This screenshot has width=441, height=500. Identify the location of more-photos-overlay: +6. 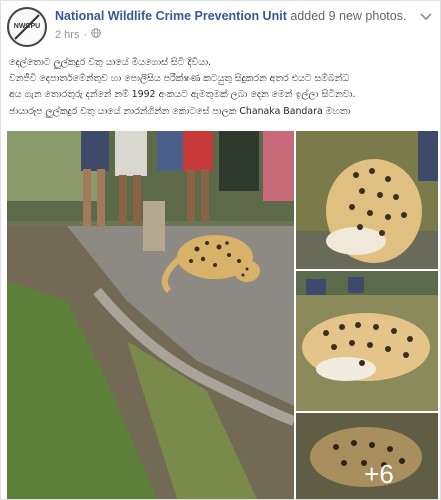
(367, 456).